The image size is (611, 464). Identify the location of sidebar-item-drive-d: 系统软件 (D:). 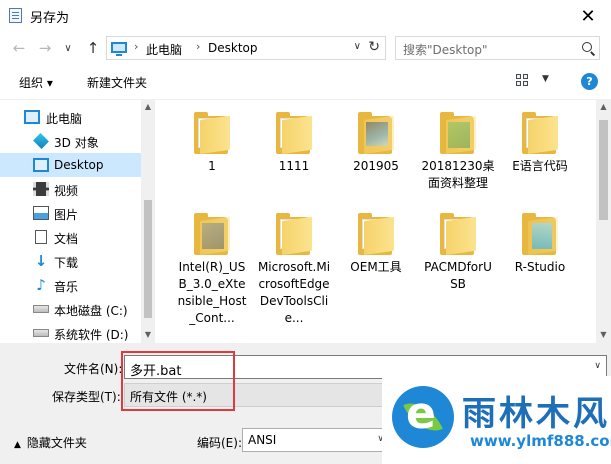
(70, 333).